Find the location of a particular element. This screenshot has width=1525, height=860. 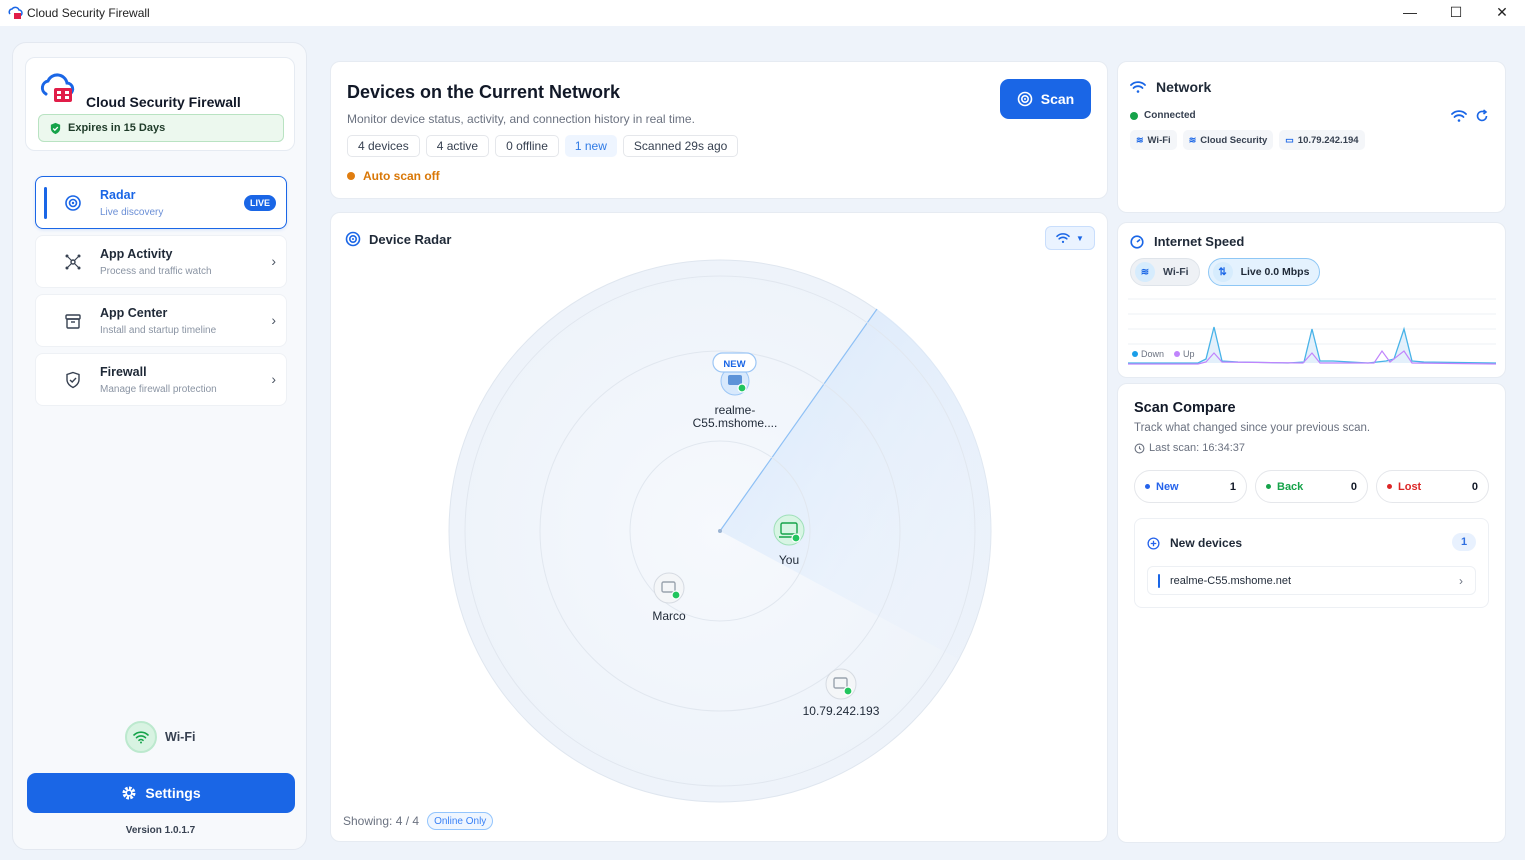

list-item: realme-C55.mshome.net › is located at coordinates (1311, 580).